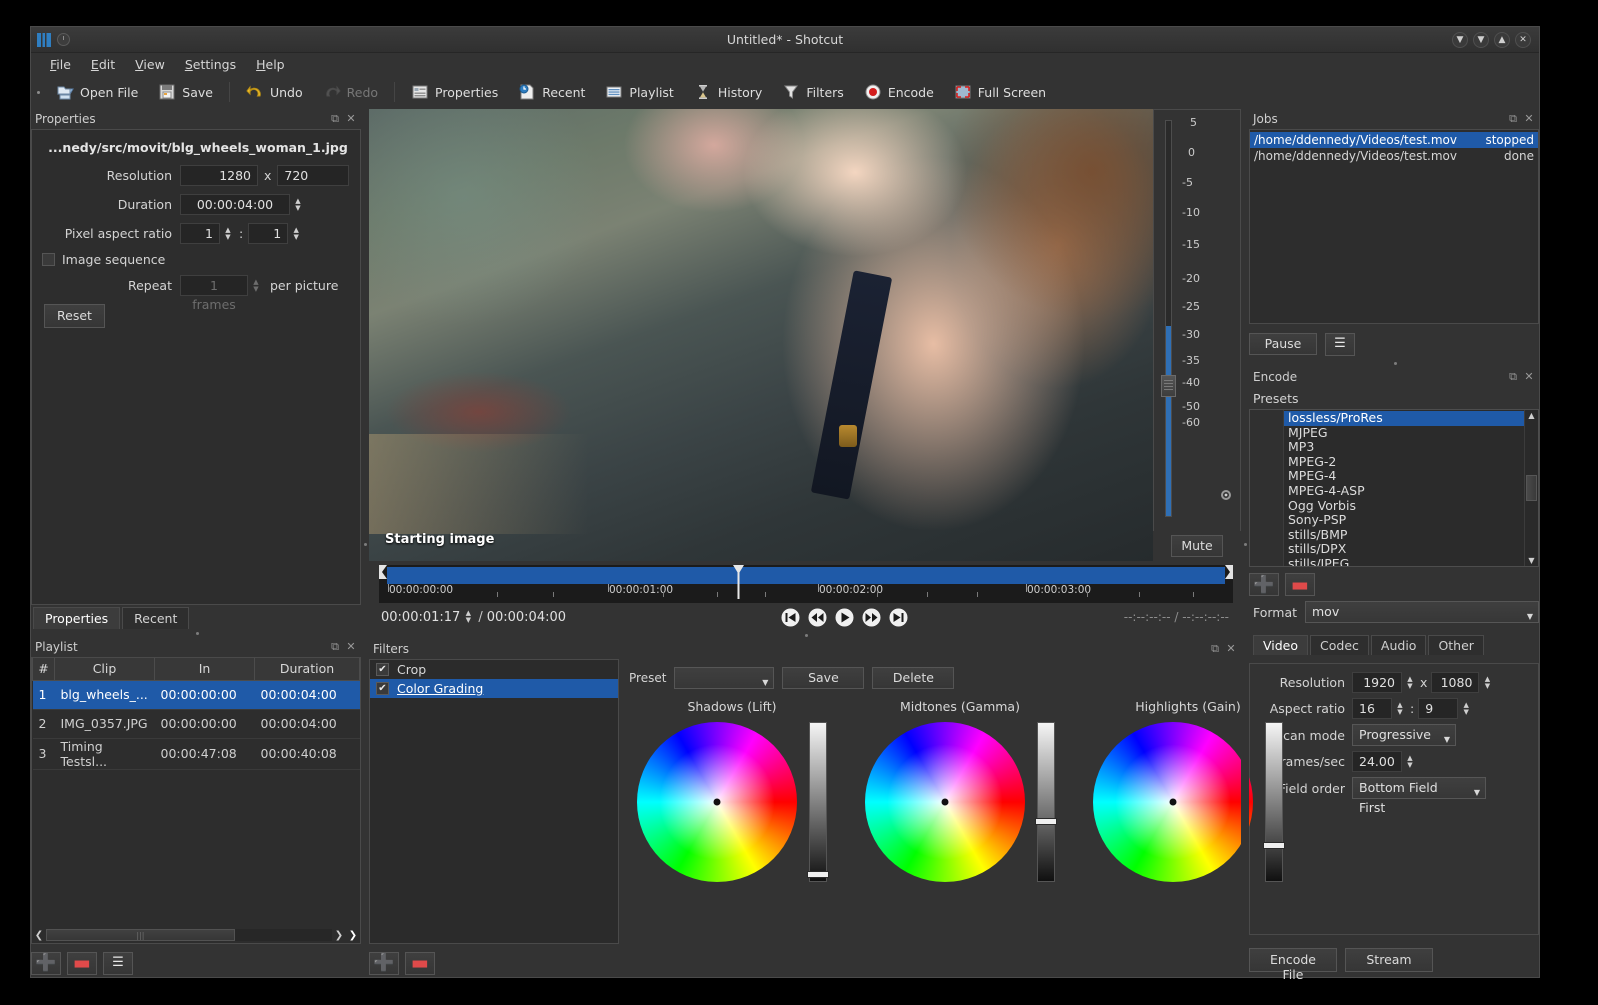 This screenshot has height=1005, width=1598. I want to click on encode-file-button: Encode File, so click(1293, 965).